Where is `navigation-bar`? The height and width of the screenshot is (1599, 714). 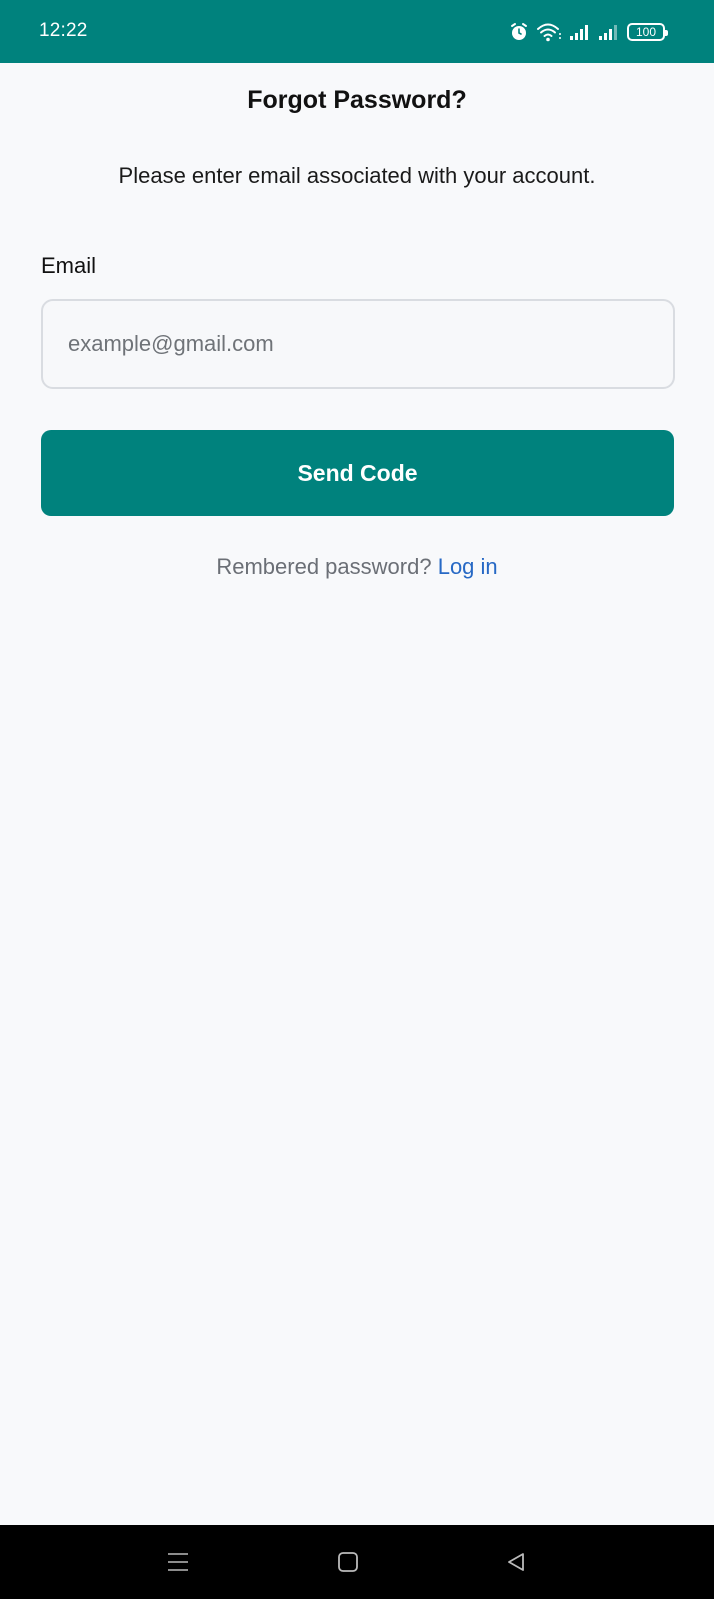 navigation-bar is located at coordinates (357, 1562).